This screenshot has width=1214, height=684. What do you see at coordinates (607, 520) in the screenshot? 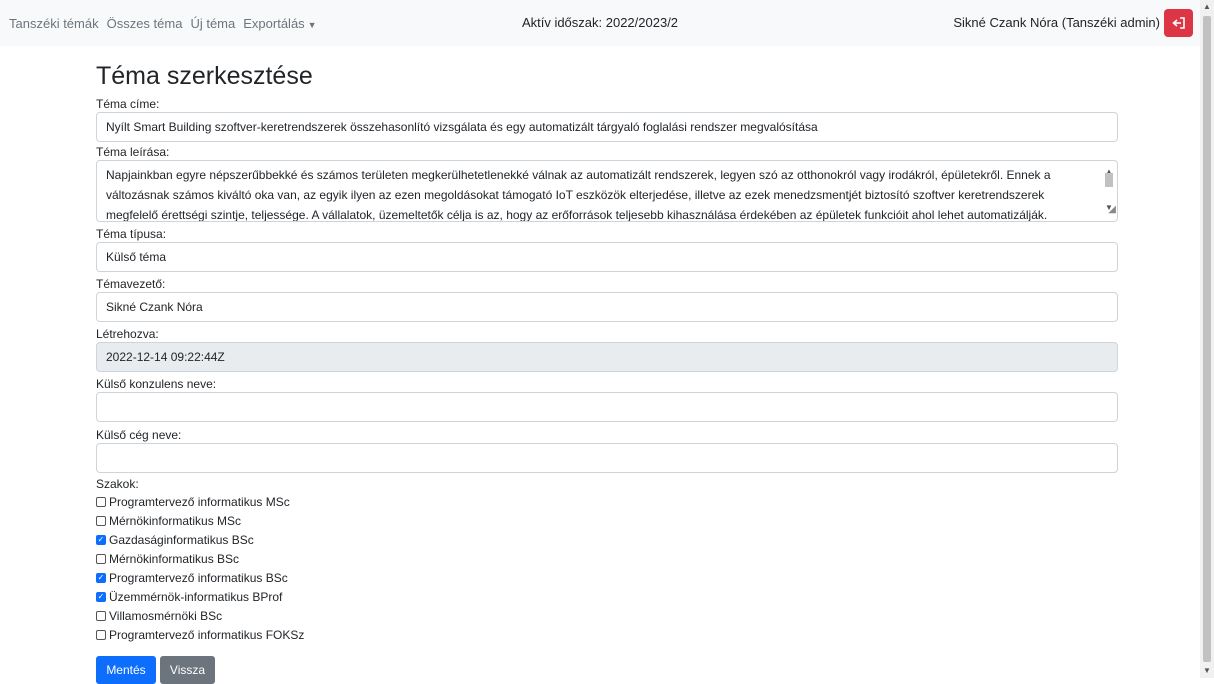
I see `major-checkbox-row: Mérnökinformatikus MSc` at bounding box center [607, 520].